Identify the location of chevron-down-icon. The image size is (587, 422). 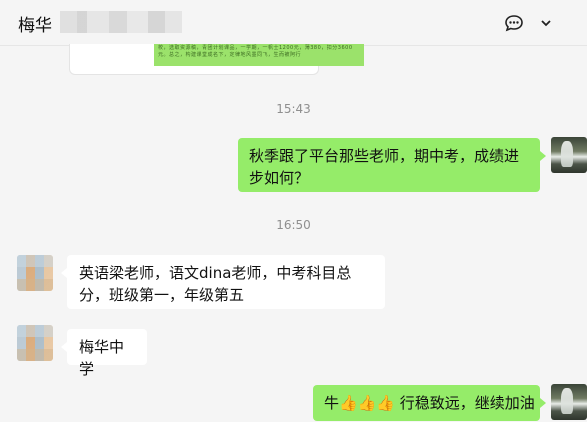
(546, 23).